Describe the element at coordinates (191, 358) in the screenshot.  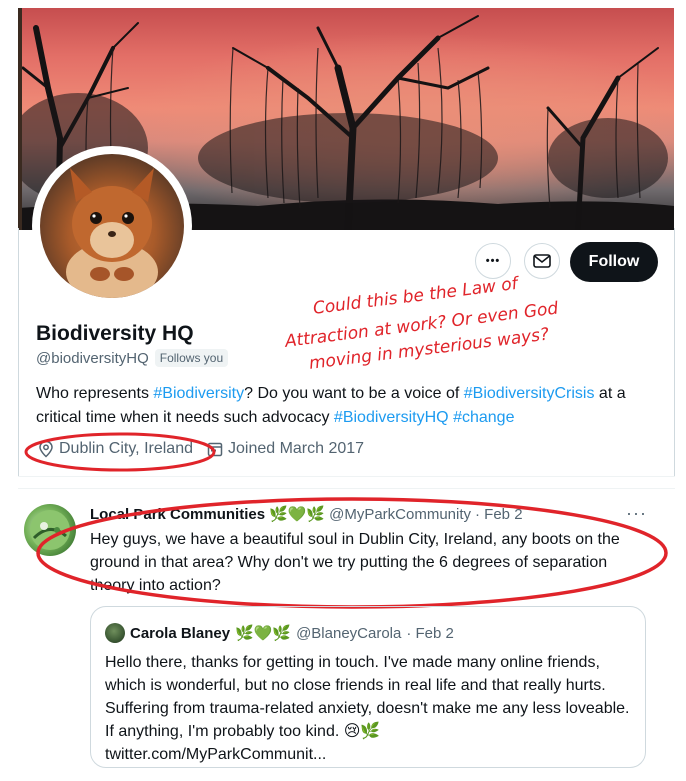
I see `follows-you-badge: Follows you` at that location.